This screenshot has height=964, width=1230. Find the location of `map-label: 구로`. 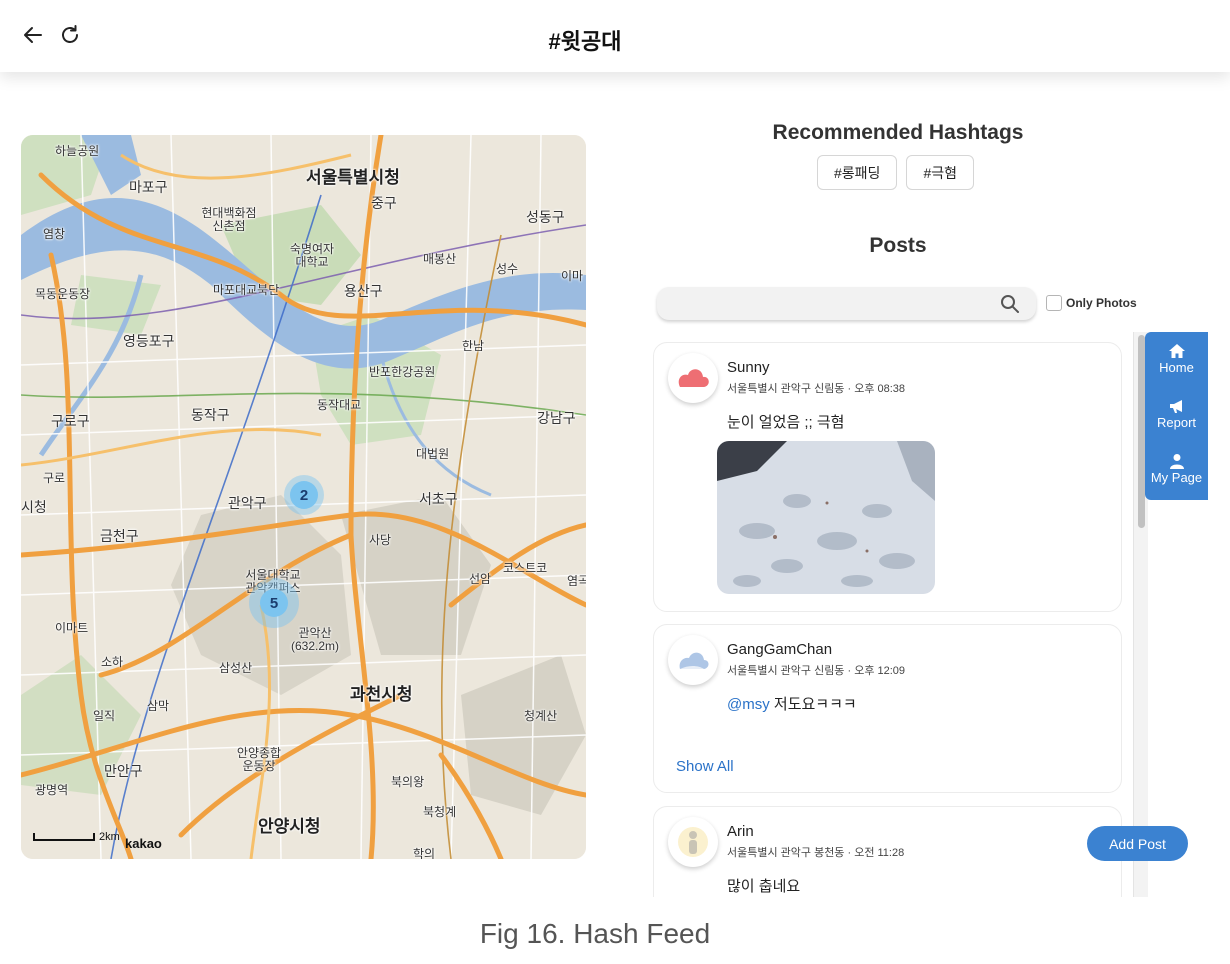

map-label: 구로 is located at coordinates (54, 478).